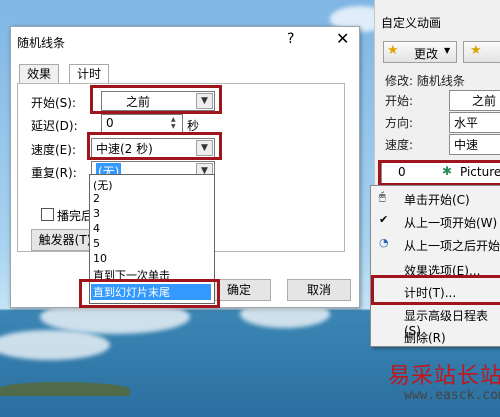  I want to click on watermark-text: 易采站长站, so click(444, 376).